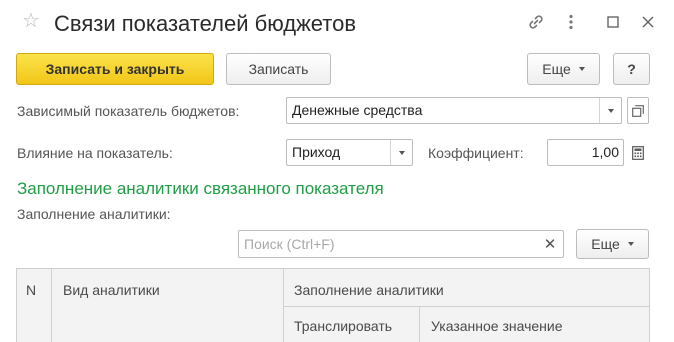 Image resolution: width=674 pixels, height=342 pixels. What do you see at coordinates (31, 290) in the screenshot?
I see `column-header-n: N` at bounding box center [31, 290].